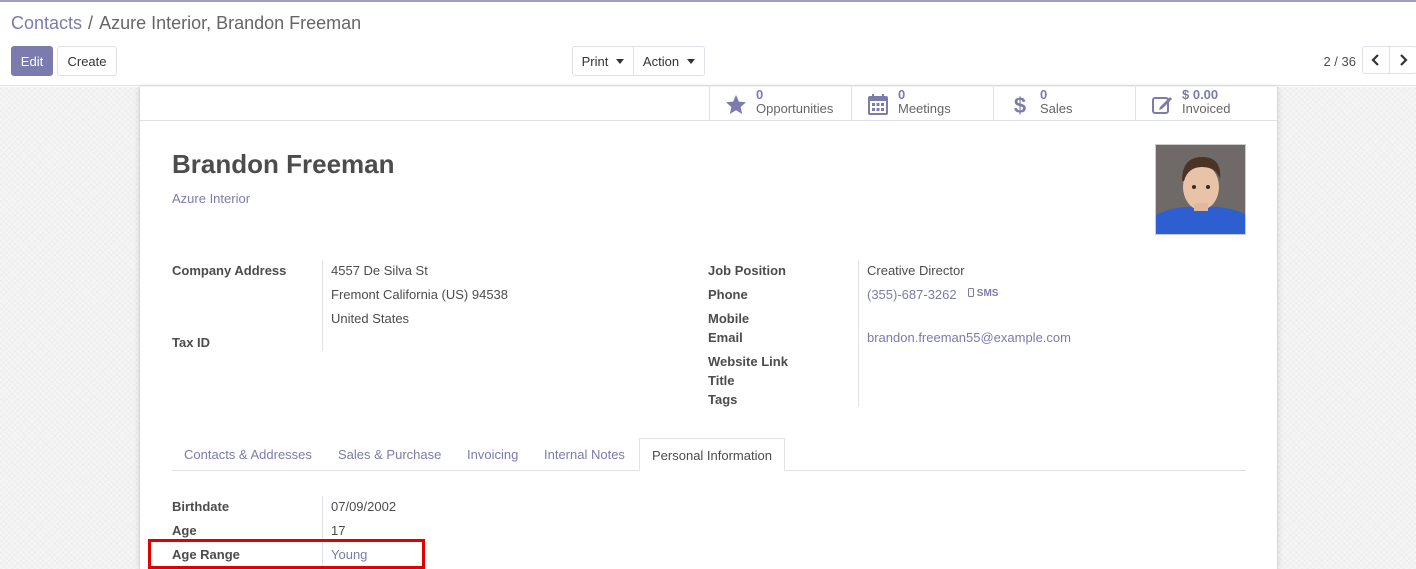 This screenshot has width=1416, height=569. I want to click on phone-label: Phone, so click(728, 294).